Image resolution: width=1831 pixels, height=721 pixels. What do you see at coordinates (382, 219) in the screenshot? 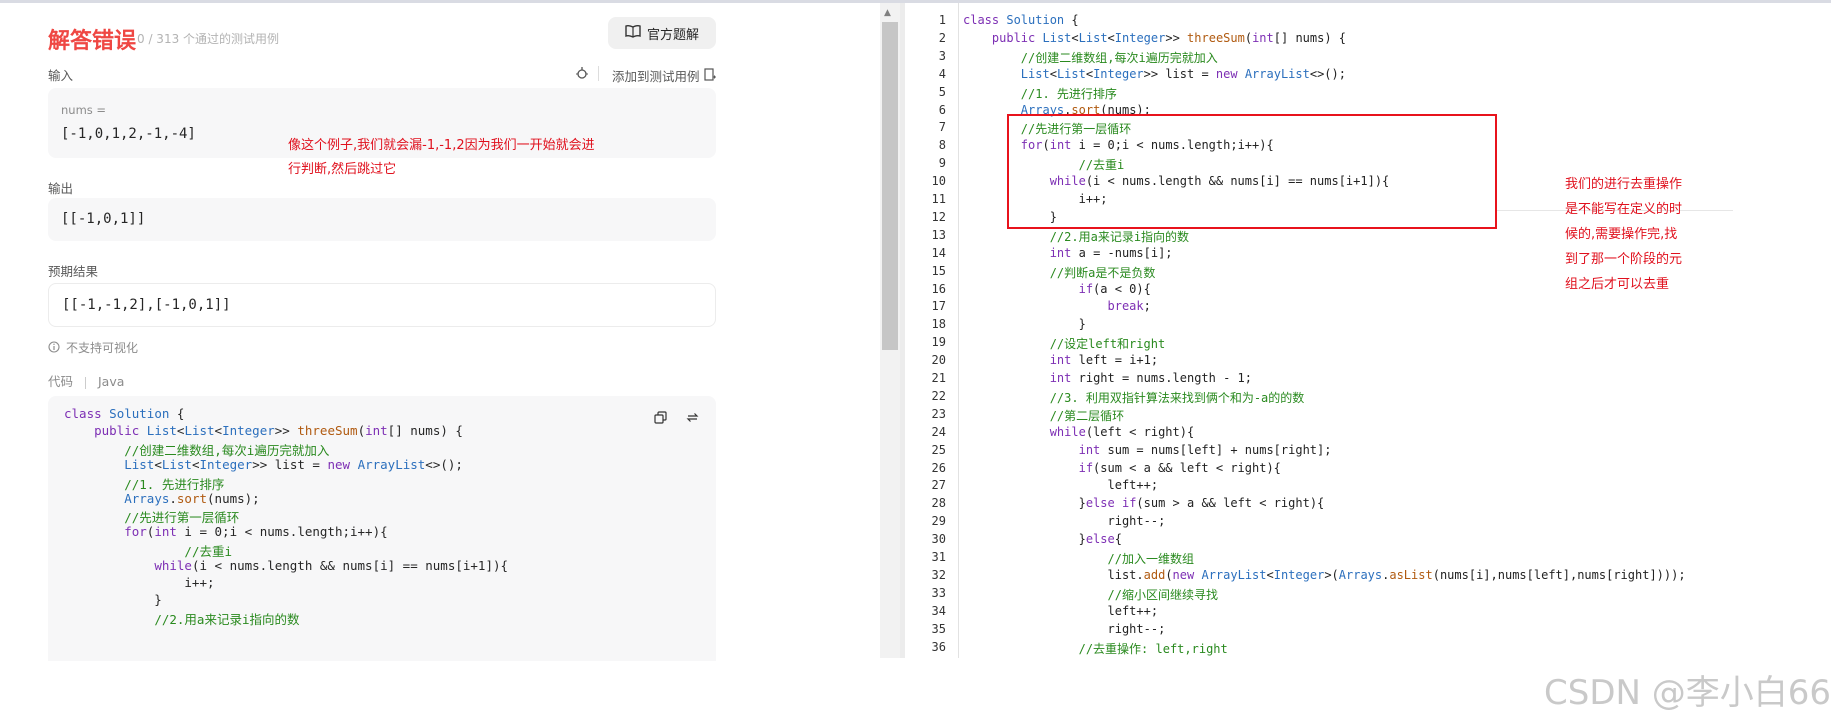
I see `output-box: [[-1,0,1]]` at bounding box center [382, 219].